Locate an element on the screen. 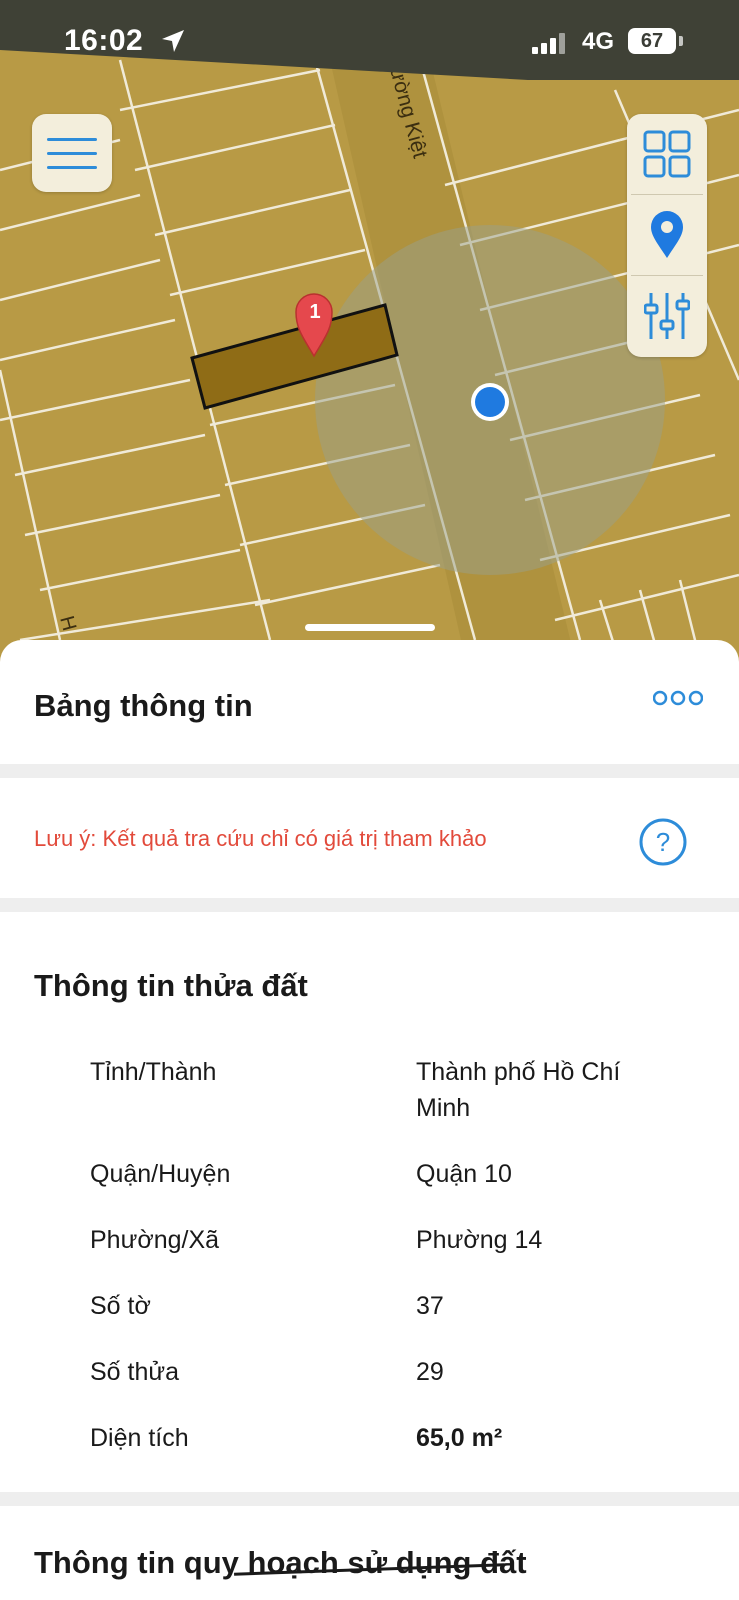  sheet-grabber is located at coordinates (370, 627).